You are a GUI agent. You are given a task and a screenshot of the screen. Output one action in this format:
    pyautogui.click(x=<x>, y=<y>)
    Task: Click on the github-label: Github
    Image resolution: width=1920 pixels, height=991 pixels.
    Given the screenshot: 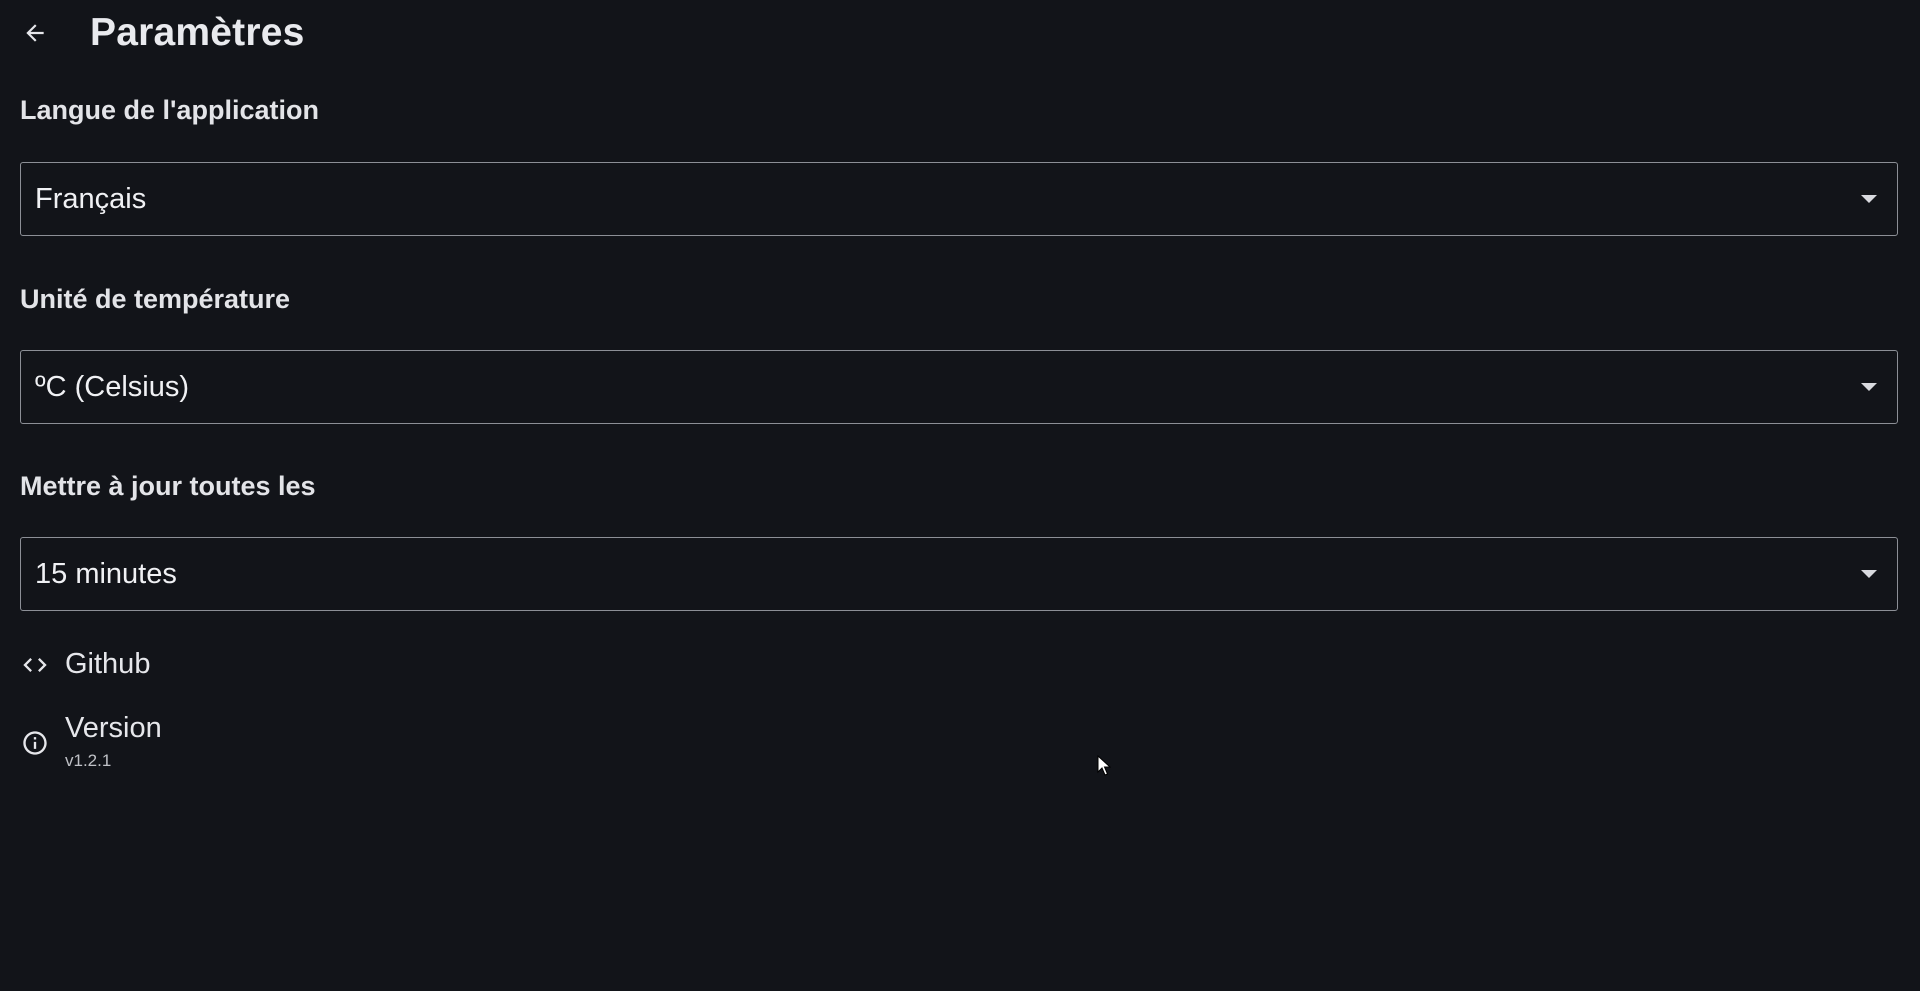 What is the action you would take?
    pyautogui.click(x=108, y=664)
    